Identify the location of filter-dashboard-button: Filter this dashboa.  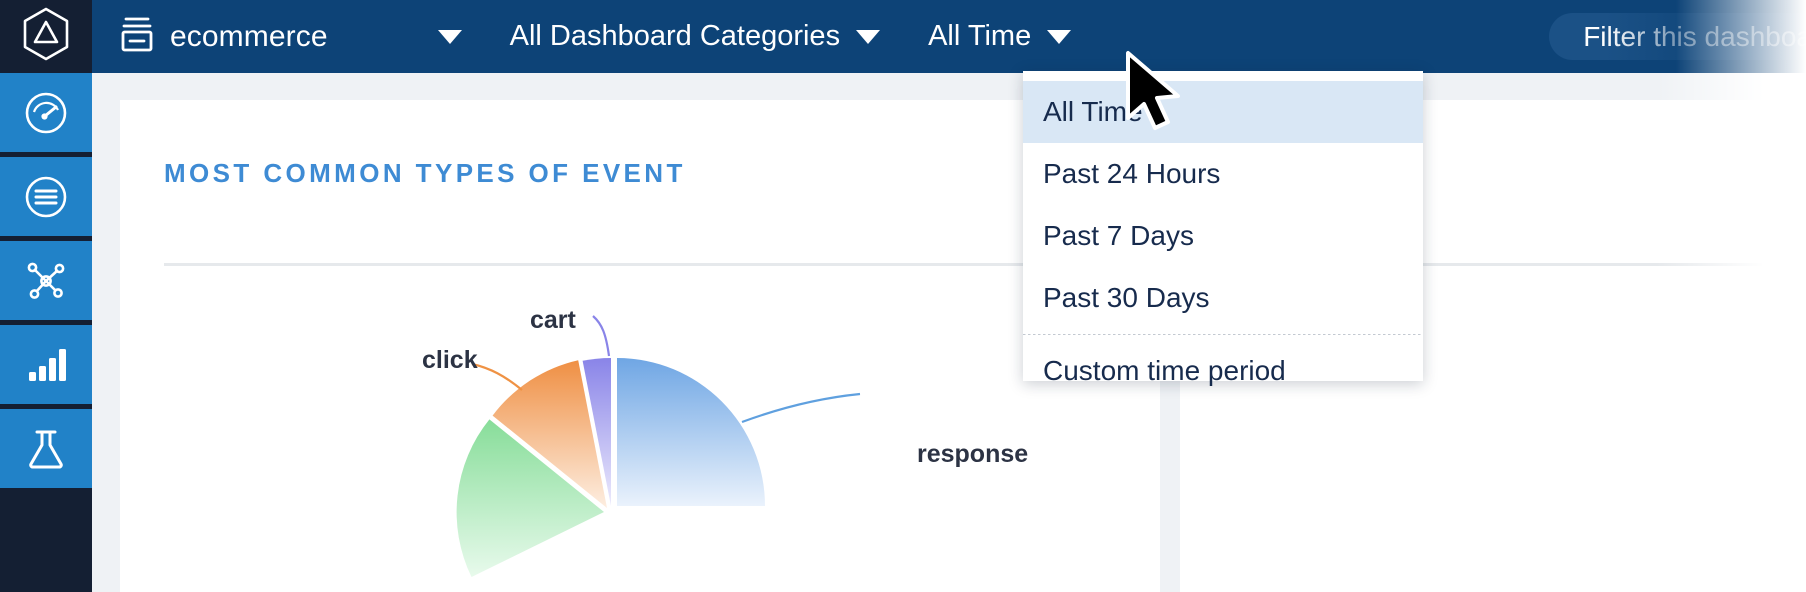
(1677, 36).